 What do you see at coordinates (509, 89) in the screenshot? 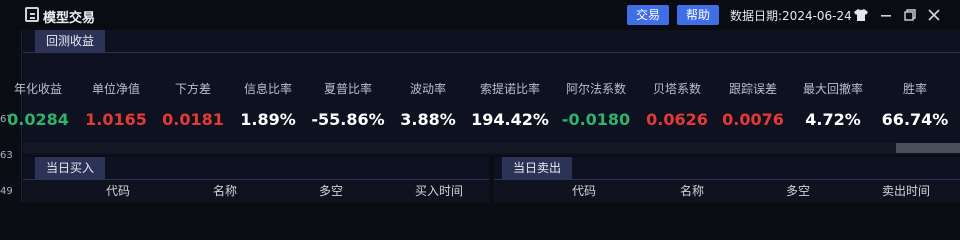
I see `metric-label: 索提诺比率` at bounding box center [509, 89].